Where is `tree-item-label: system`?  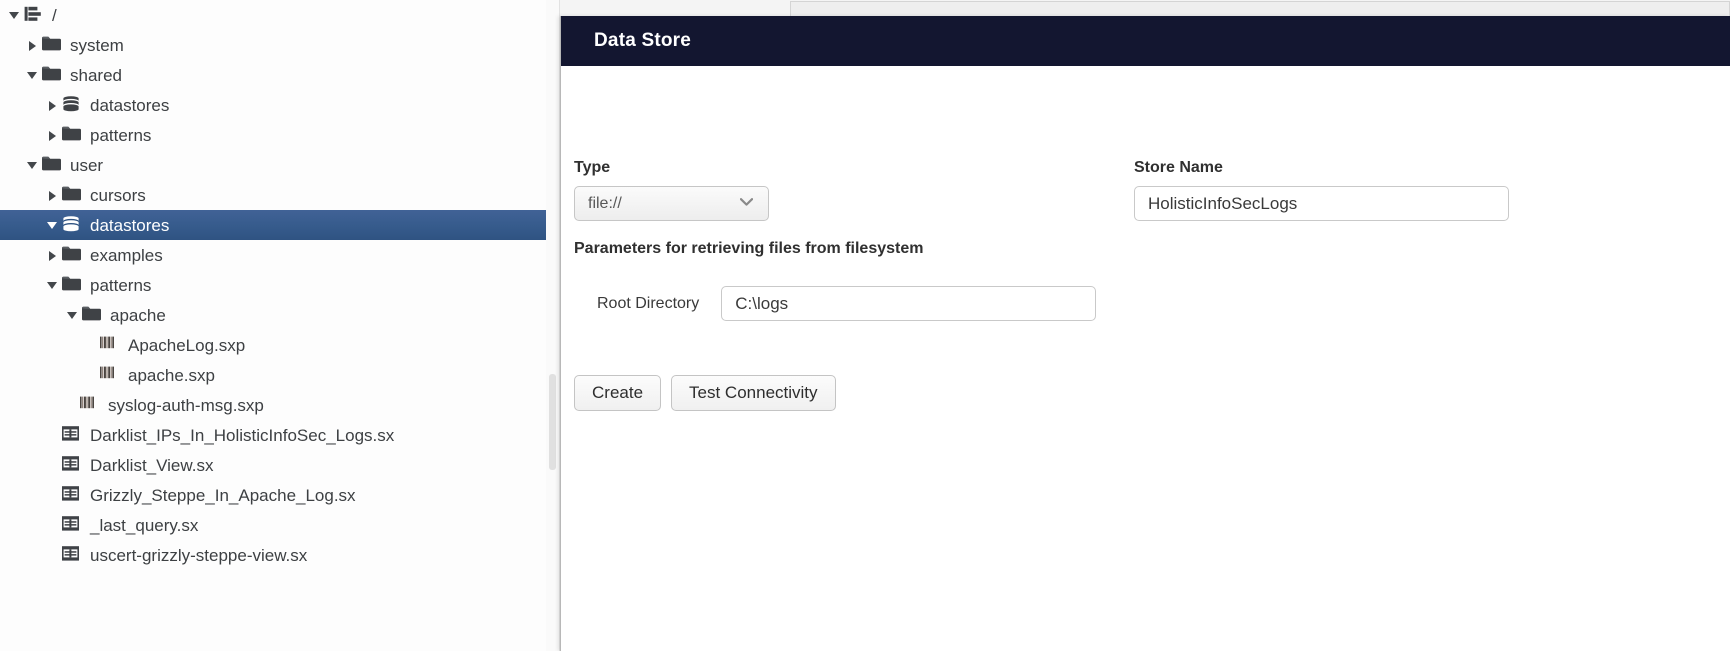
tree-item-label: system is located at coordinates (97, 45).